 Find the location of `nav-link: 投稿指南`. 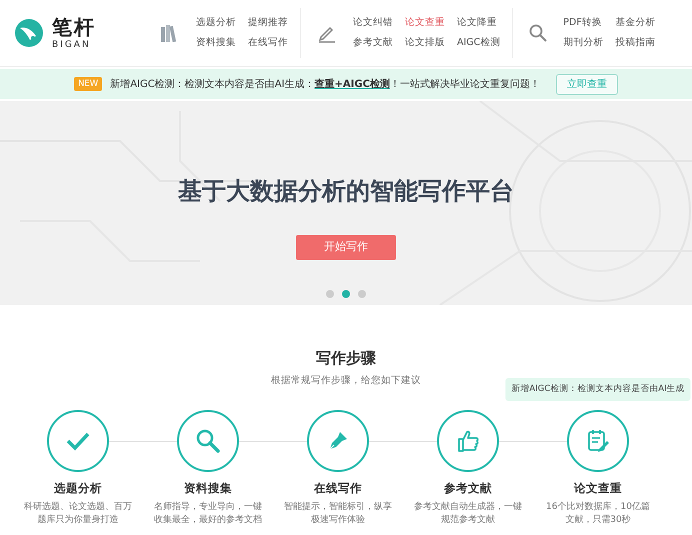

nav-link: 投稿指南 is located at coordinates (635, 43).